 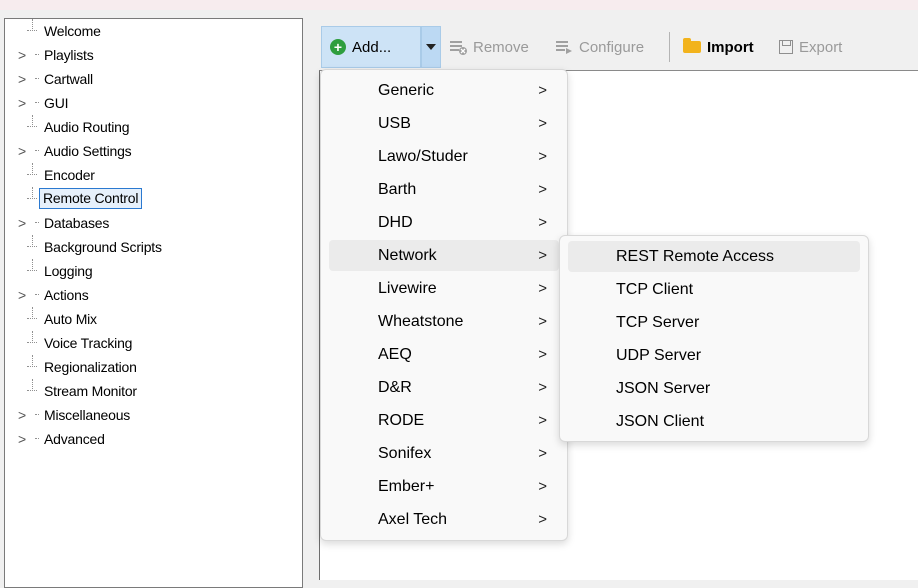 What do you see at coordinates (659, 355) in the screenshot?
I see `menu-item-label: UDP Server` at bounding box center [659, 355].